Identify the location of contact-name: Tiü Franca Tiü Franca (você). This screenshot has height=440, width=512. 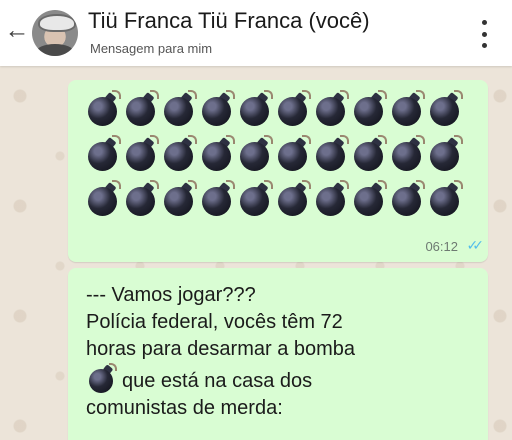
(229, 21).